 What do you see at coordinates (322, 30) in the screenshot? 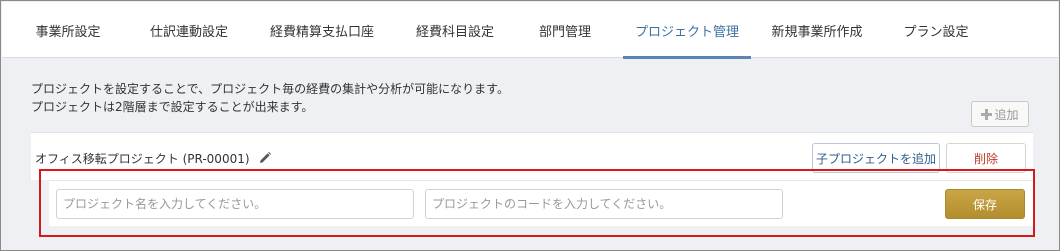
I see `tab-expense-payment-account: 経費精算支払口座` at bounding box center [322, 30].